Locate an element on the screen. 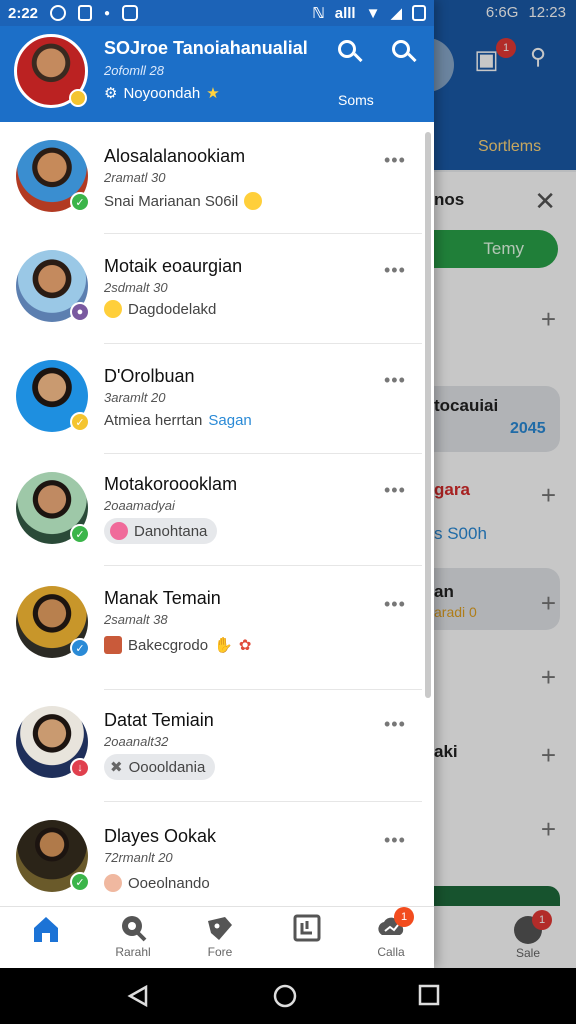 Image resolution: width=576 pixels, height=1024 pixels. home-button is located at coordinates (285, 998).